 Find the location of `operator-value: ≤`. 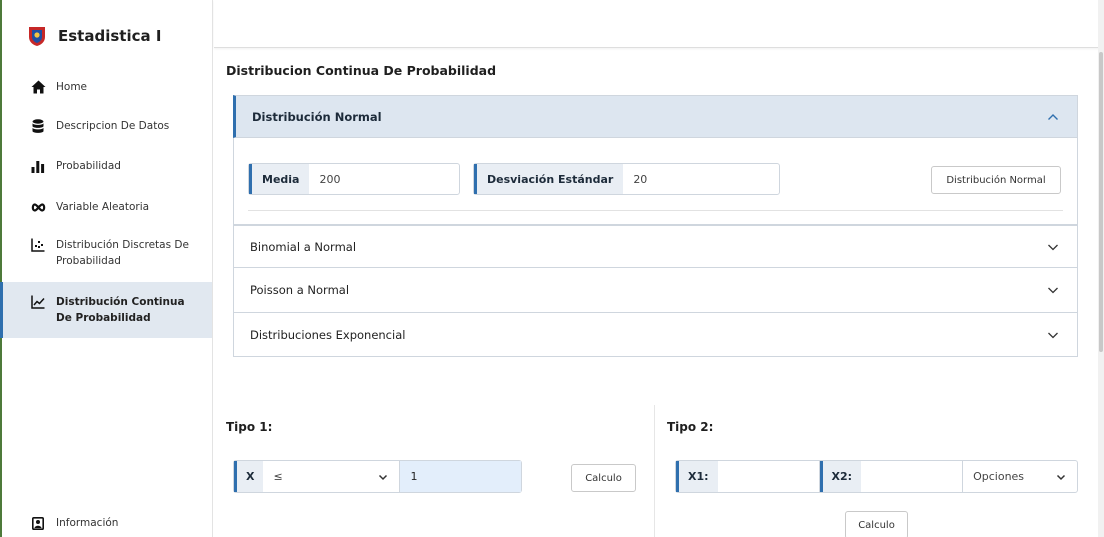

operator-value: ≤ is located at coordinates (278, 476).